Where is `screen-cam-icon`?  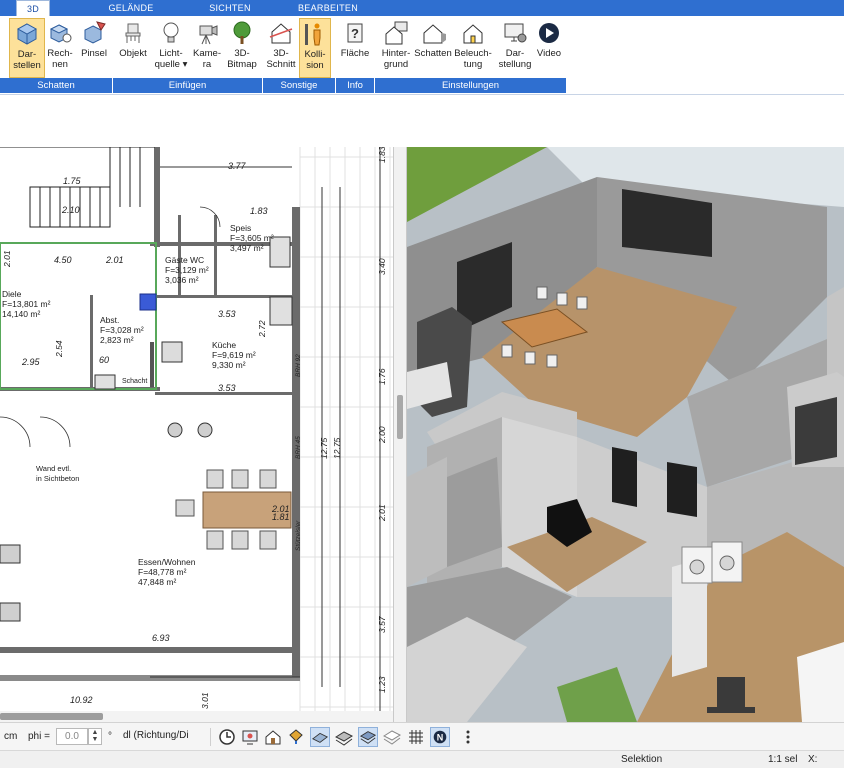
screen-cam-icon is located at coordinates (250, 737).